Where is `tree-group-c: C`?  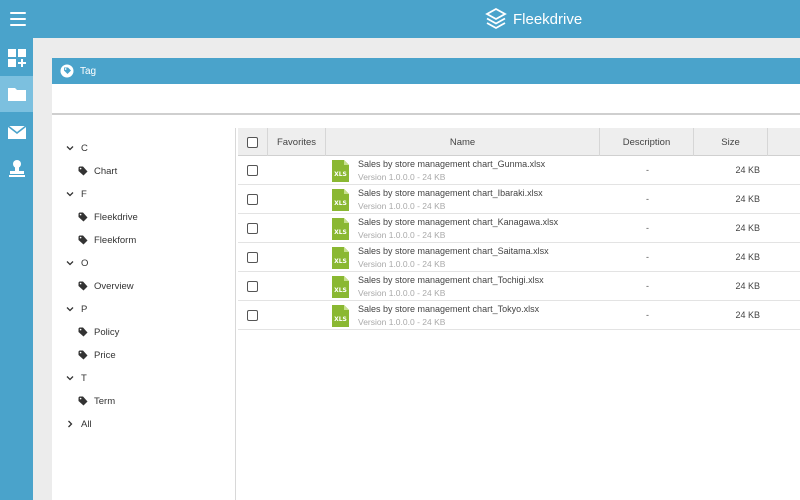
tree-group-c: C is located at coordinates (76, 148).